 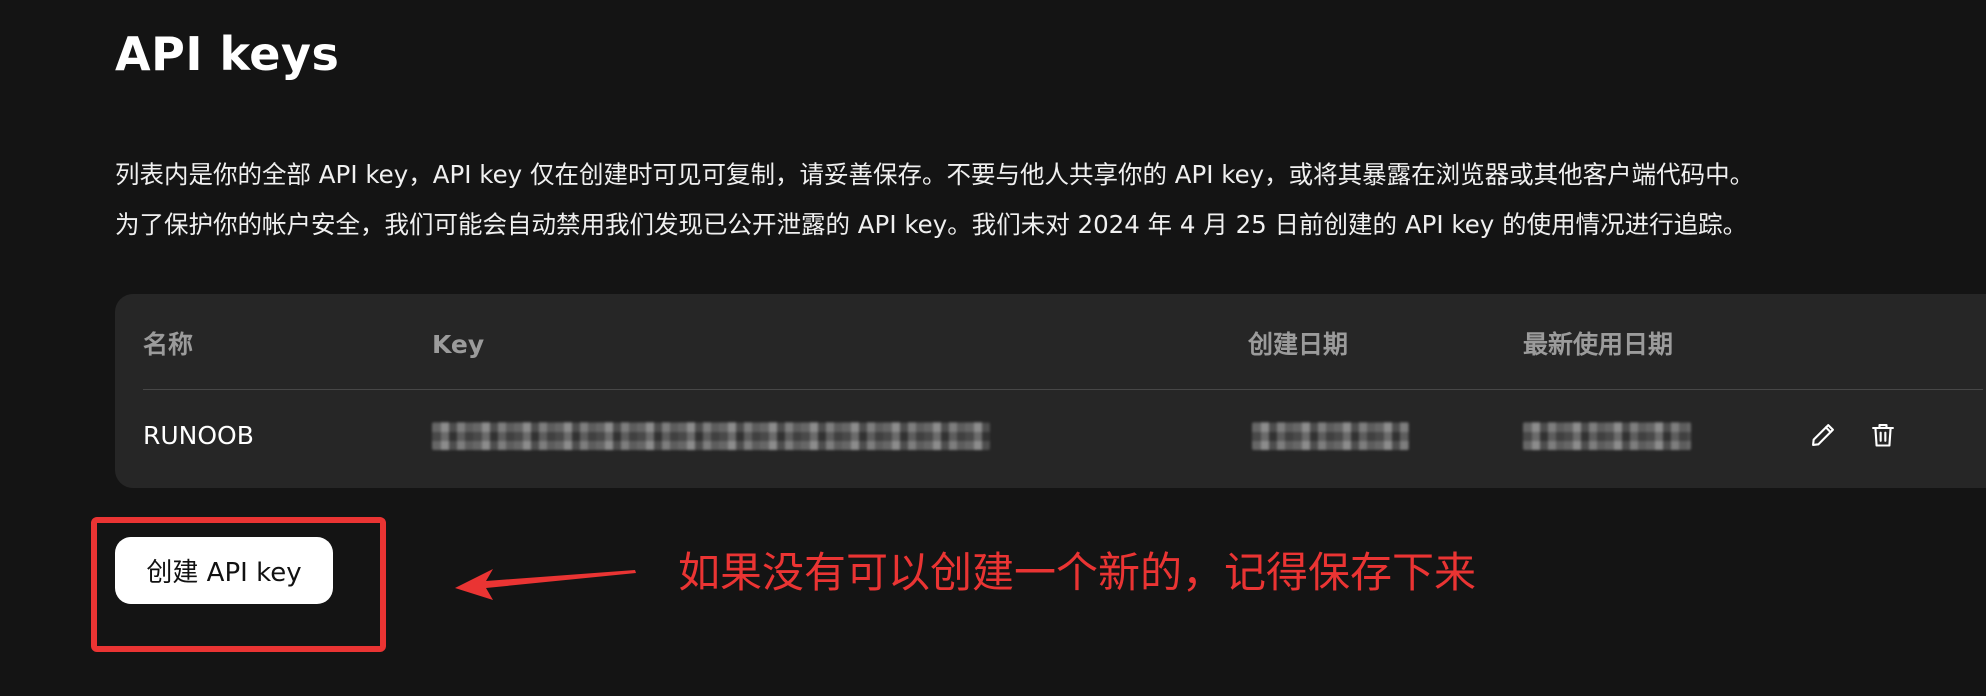 I want to click on column-header-key: Key, so click(x=458, y=344).